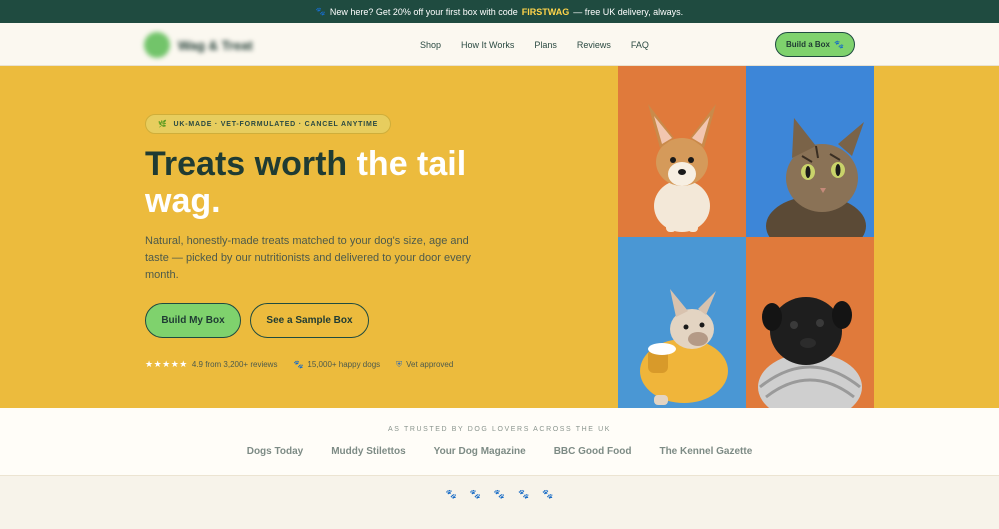  Describe the element at coordinates (309, 320) in the screenshot. I see `see-sample-box-button: See a Sample Box` at that location.